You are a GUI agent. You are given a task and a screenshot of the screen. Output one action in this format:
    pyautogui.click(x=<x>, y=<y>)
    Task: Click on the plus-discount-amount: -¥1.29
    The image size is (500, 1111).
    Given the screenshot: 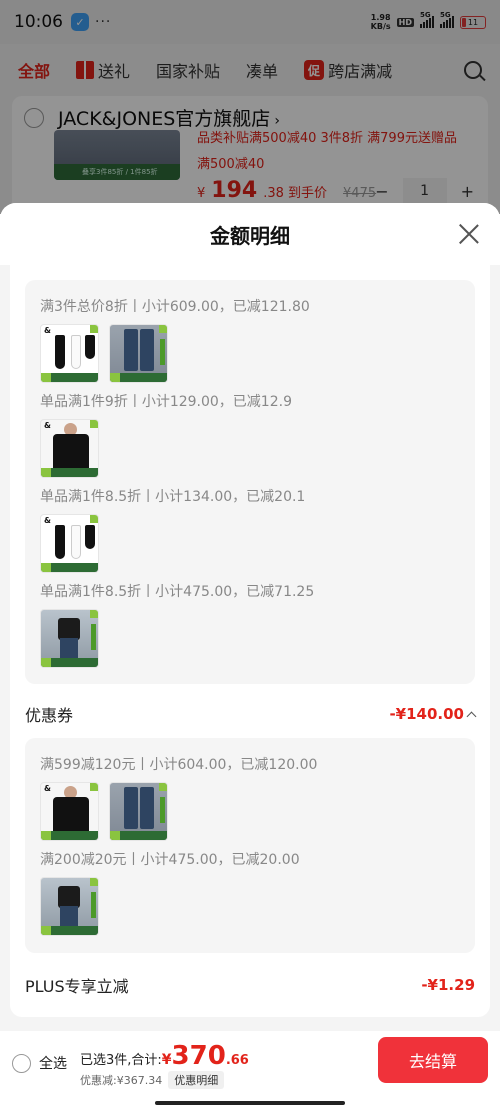 What is the action you would take?
    pyautogui.click(x=448, y=985)
    